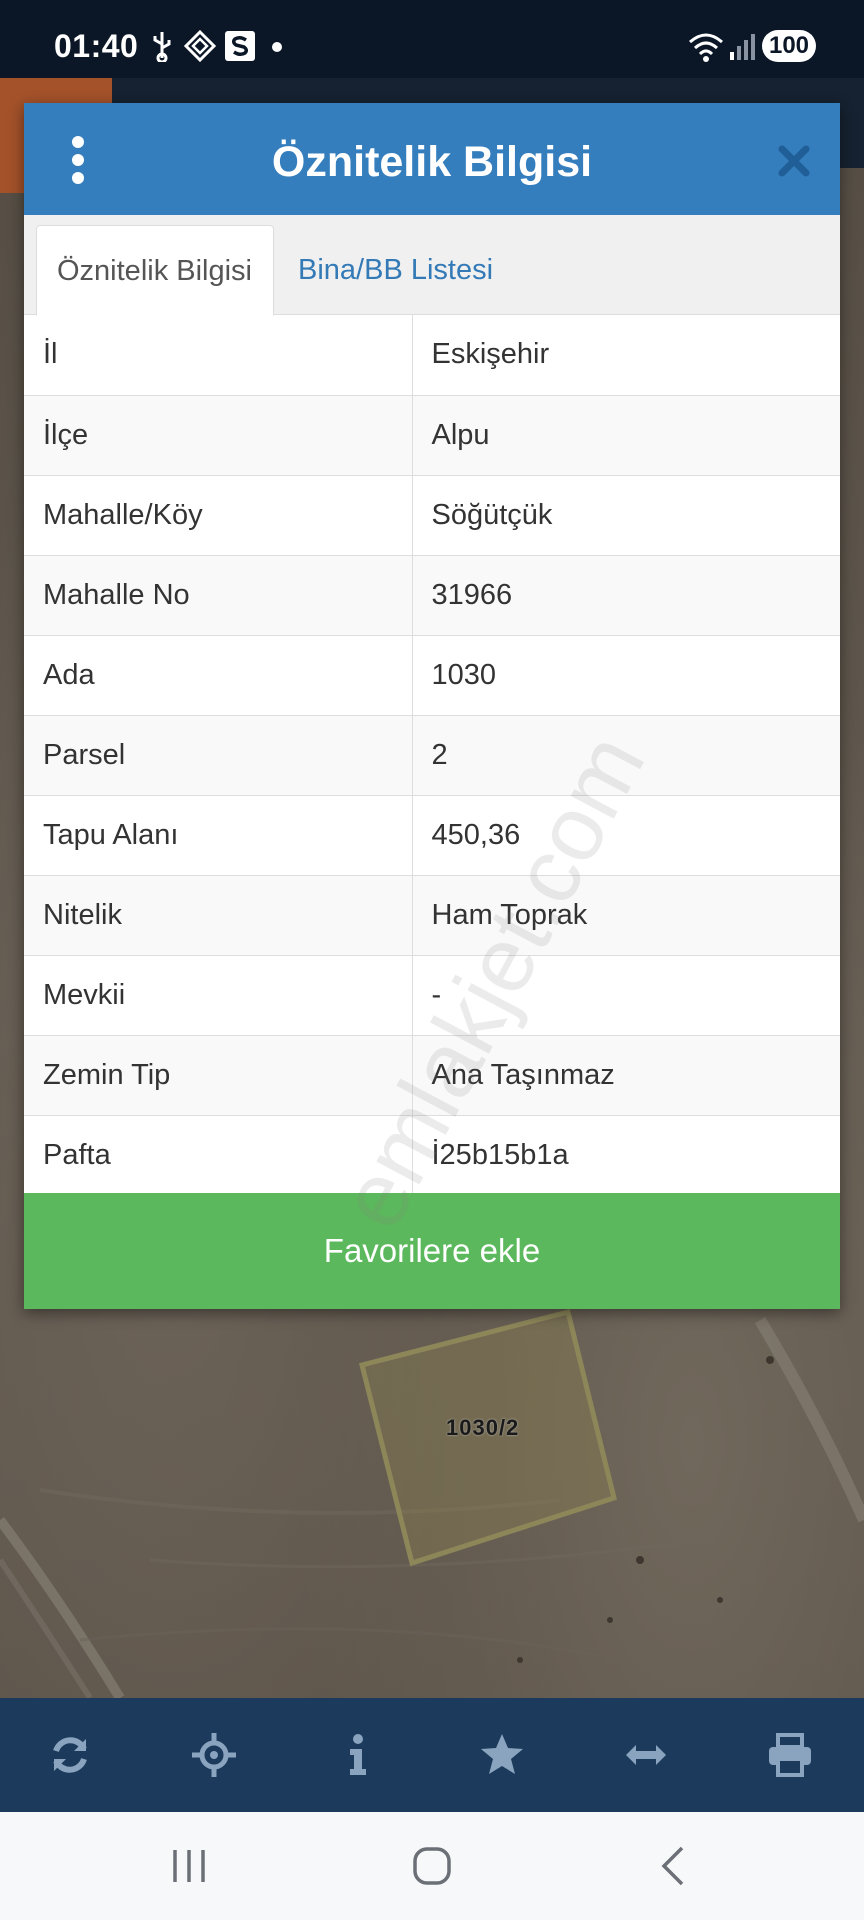 The height and width of the screenshot is (1920, 864). I want to click on attribute-key: Parsel, so click(218, 755).